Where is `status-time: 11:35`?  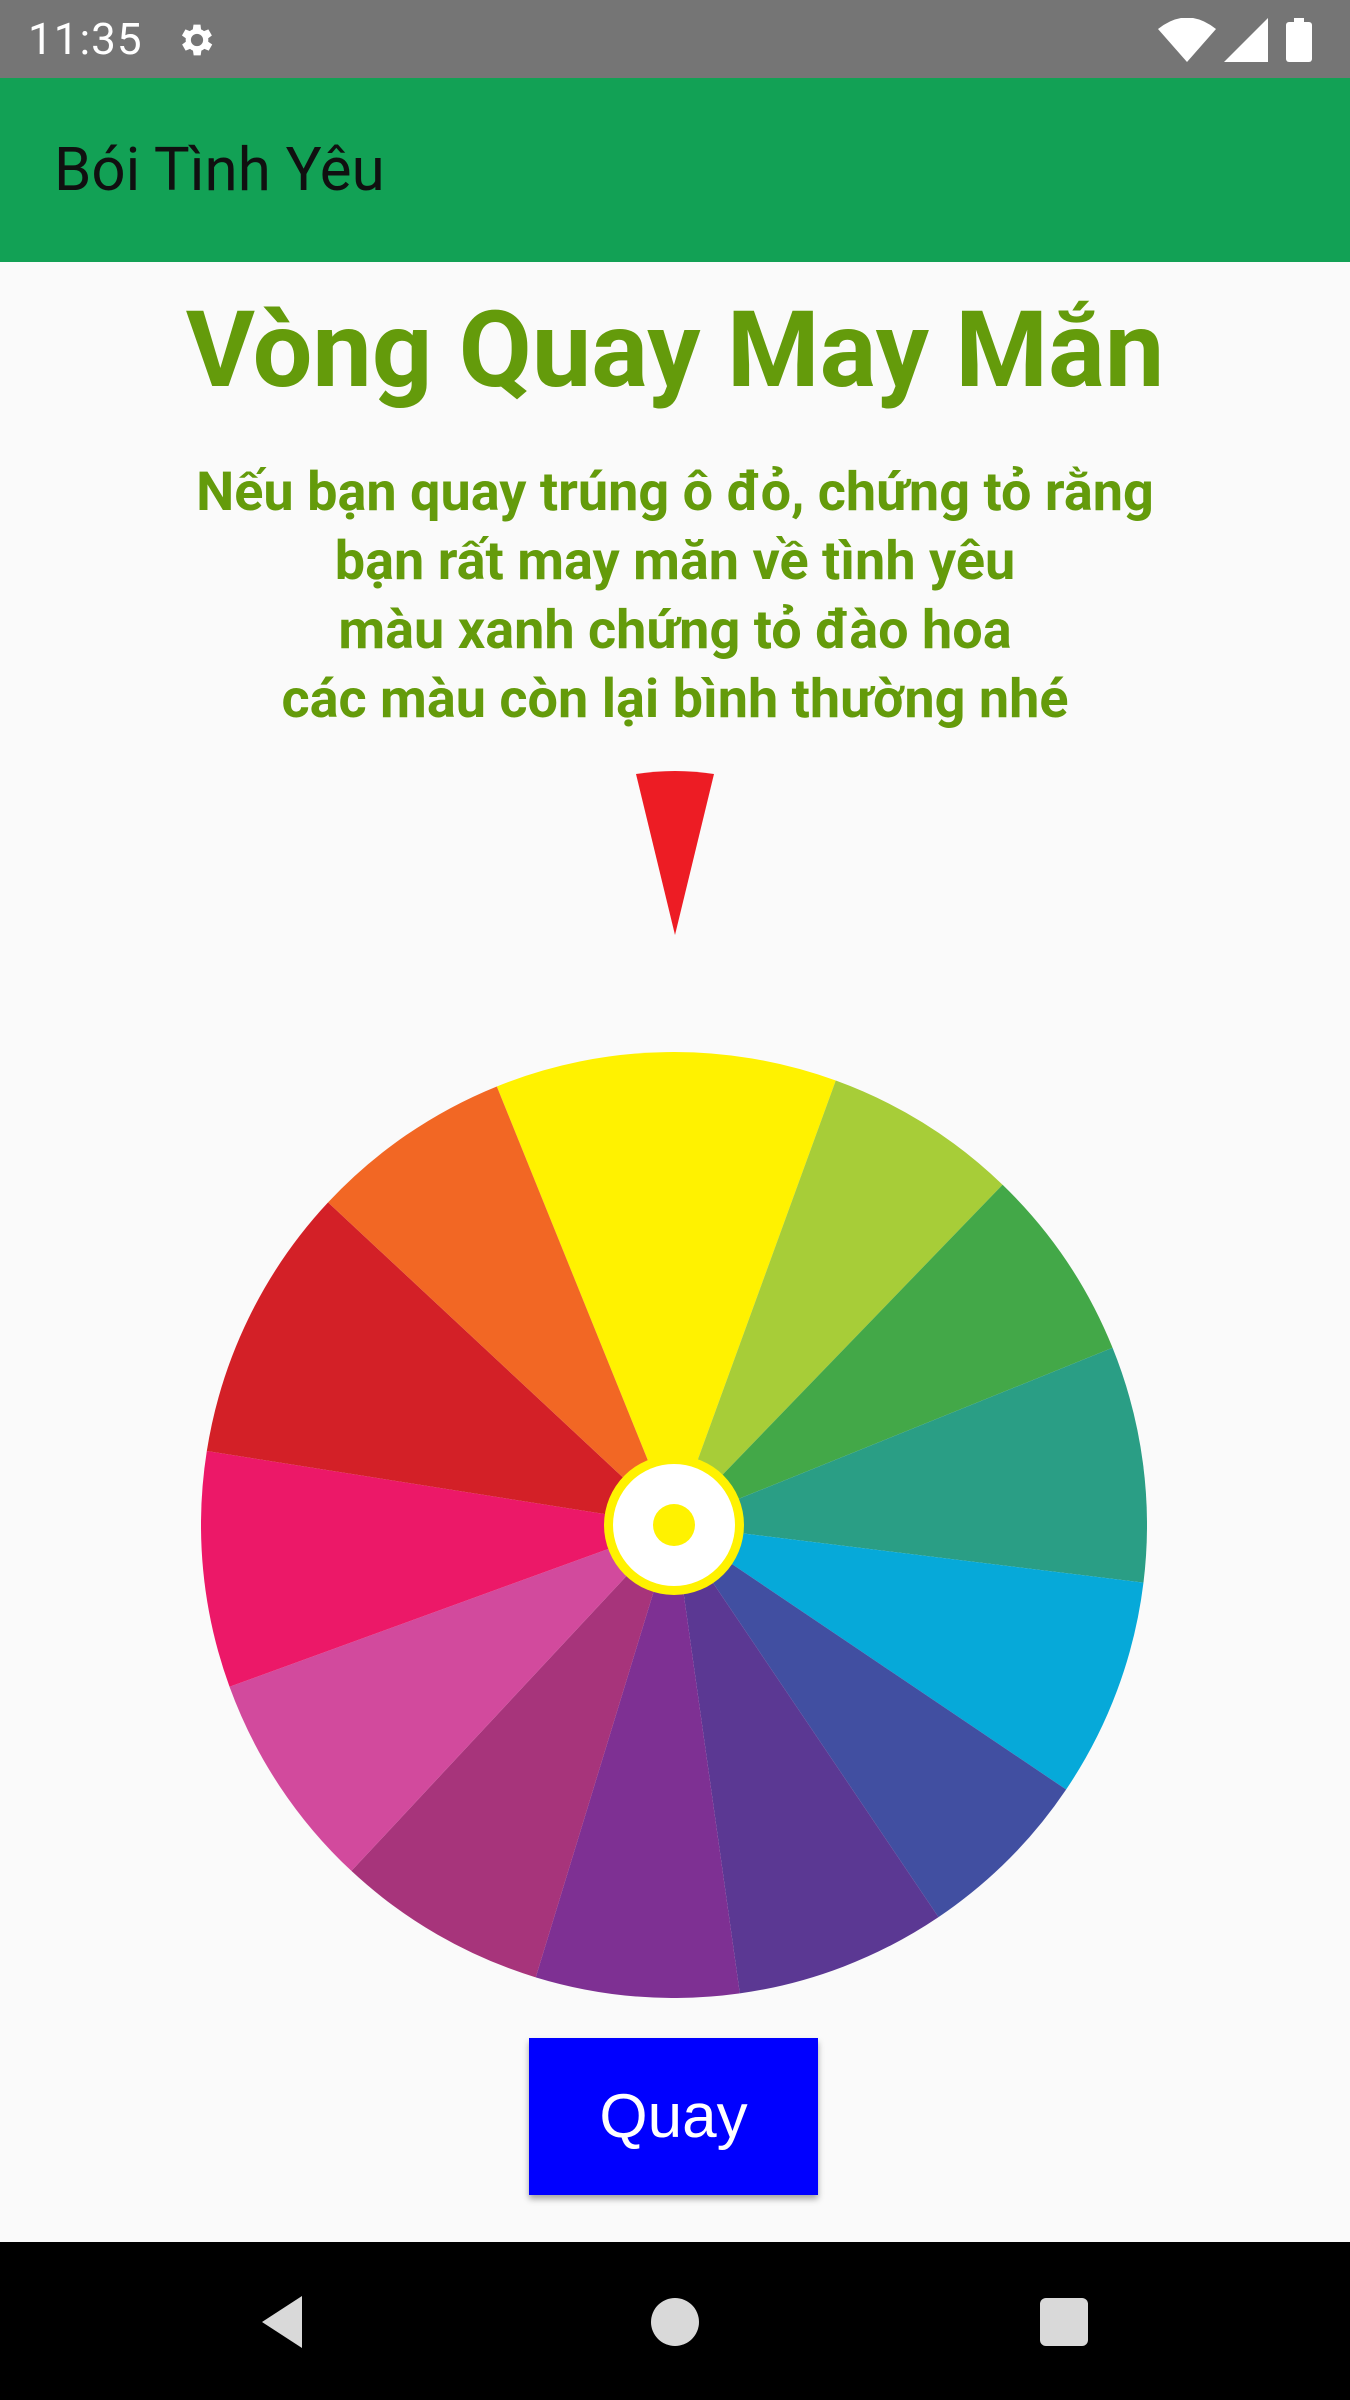 status-time: 11:35 is located at coordinates (85, 39).